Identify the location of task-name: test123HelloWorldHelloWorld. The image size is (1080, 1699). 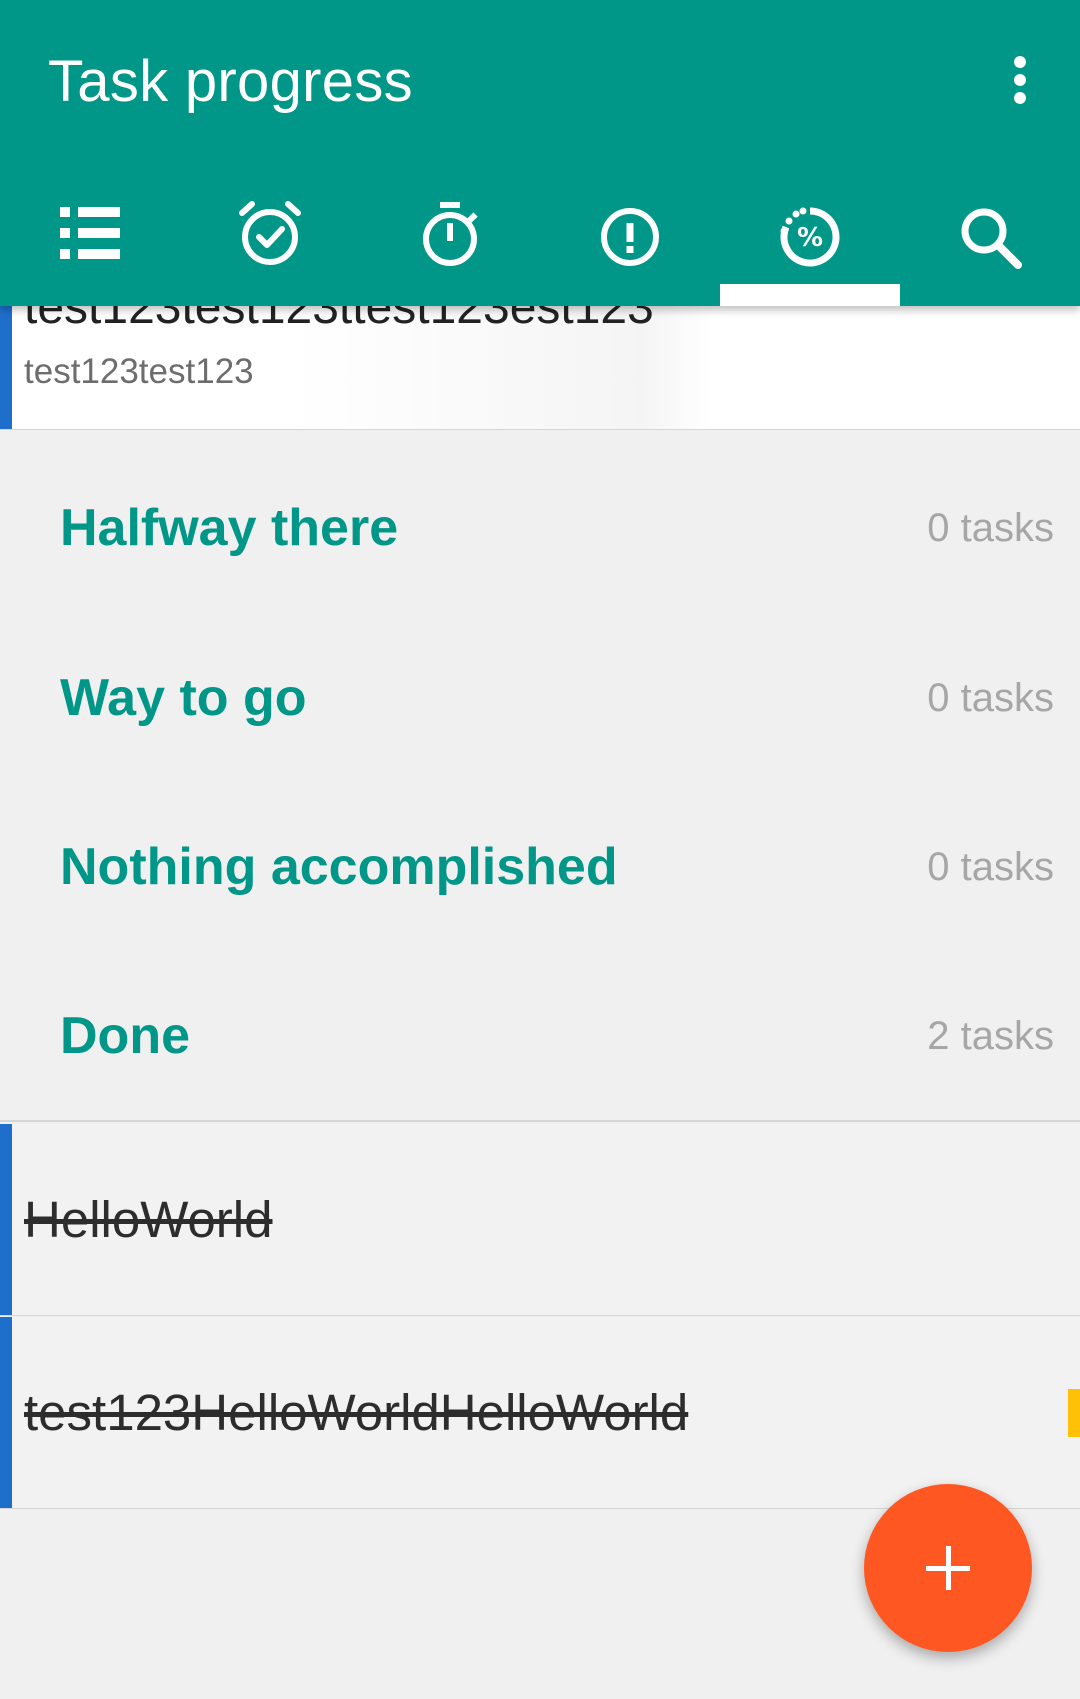
(356, 1412).